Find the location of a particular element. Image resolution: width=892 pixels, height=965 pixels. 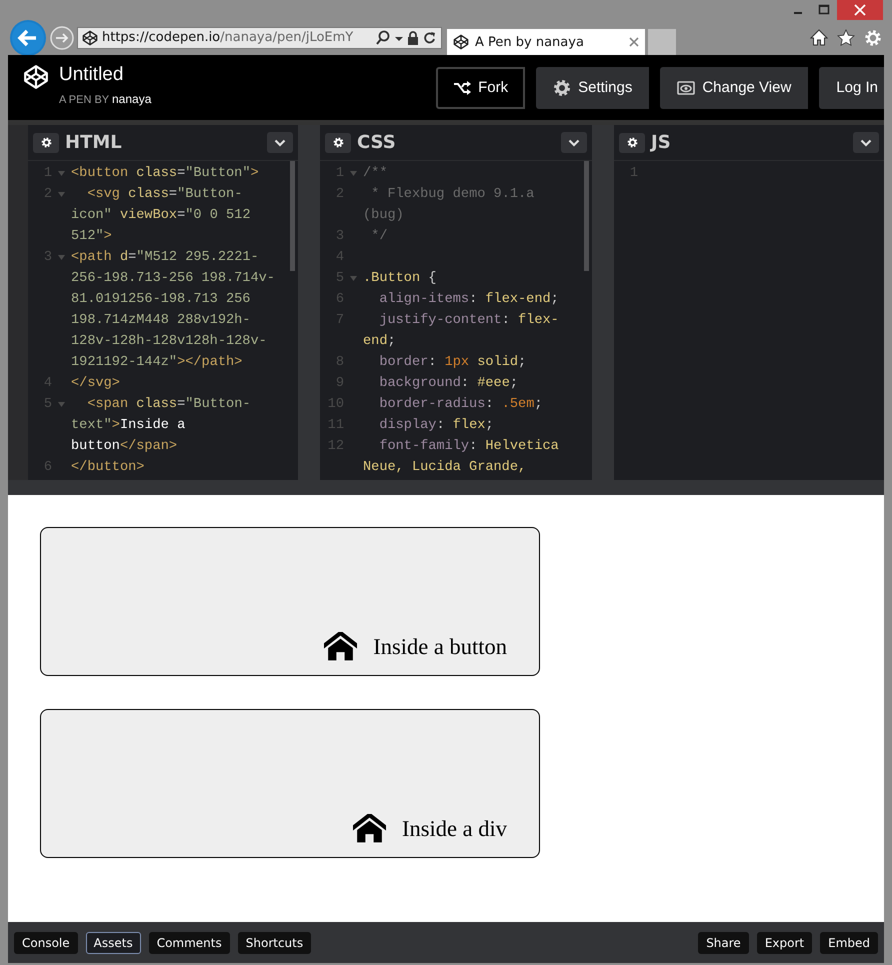

editor-title: JS is located at coordinates (661, 142).